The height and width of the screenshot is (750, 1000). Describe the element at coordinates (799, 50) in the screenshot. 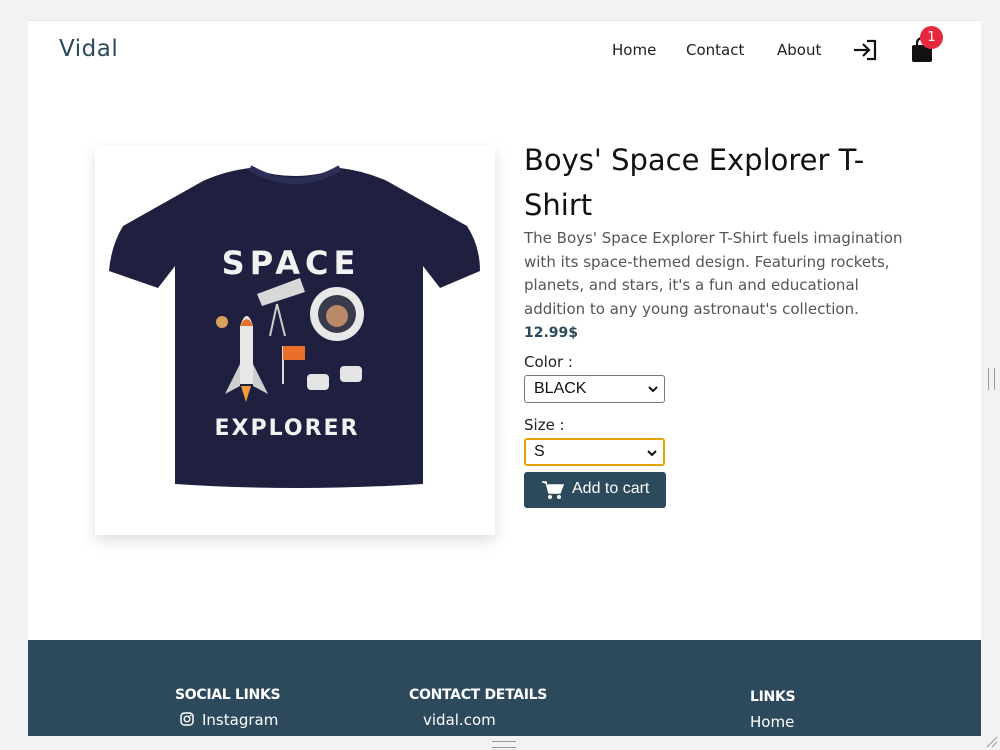

I see `nav-about-link: About` at that location.